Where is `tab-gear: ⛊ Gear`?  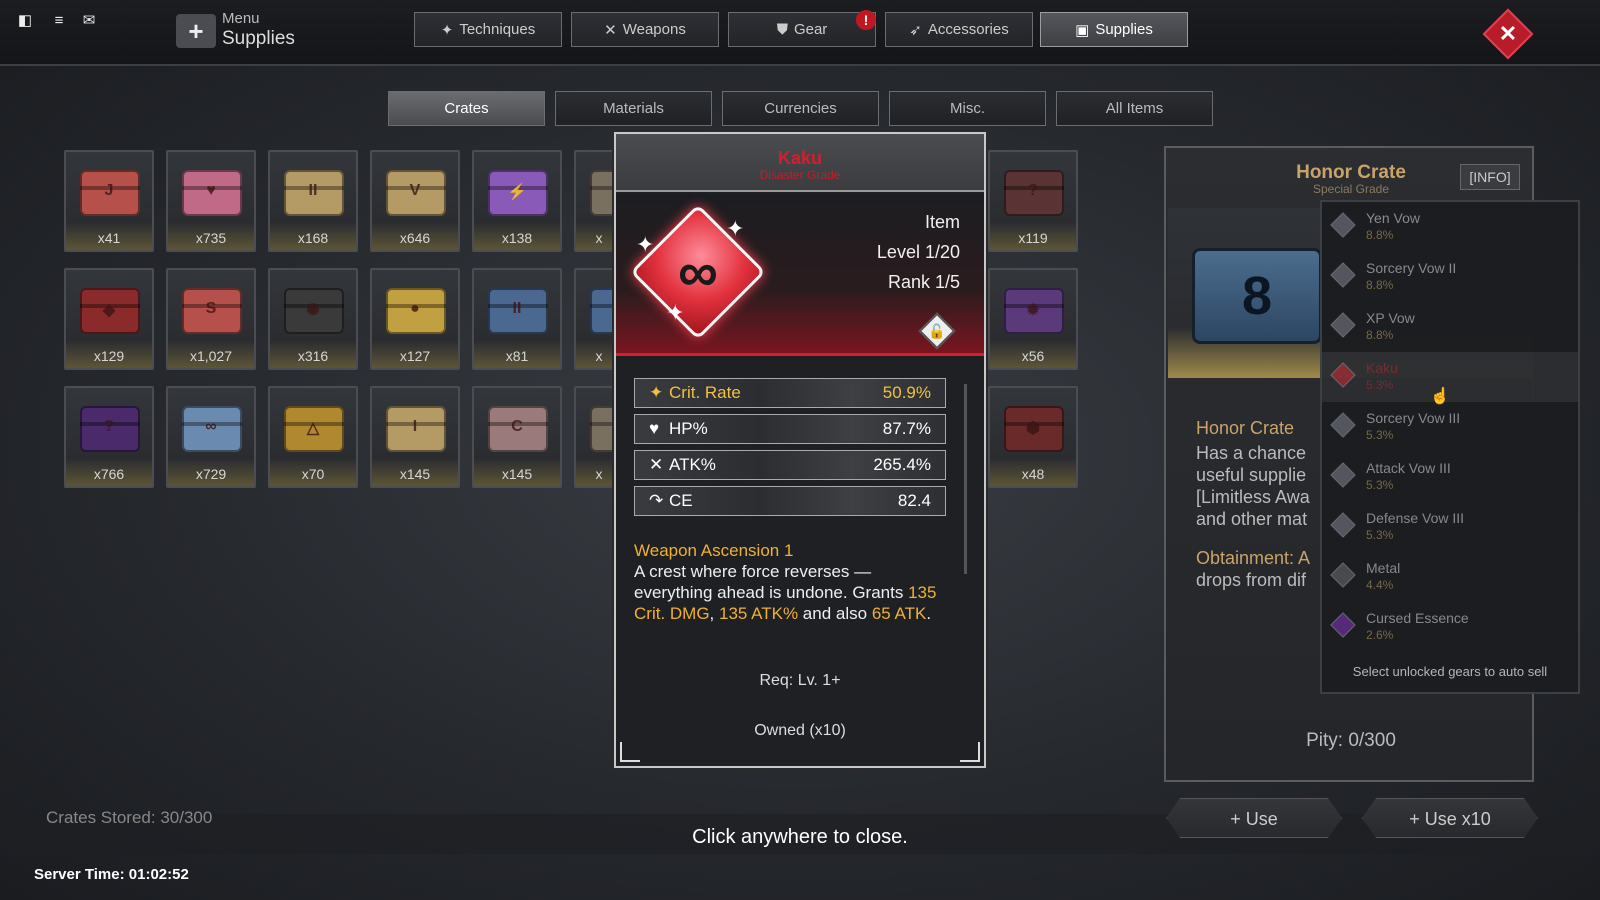 tab-gear: ⛊ Gear is located at coordinates (802, 29).